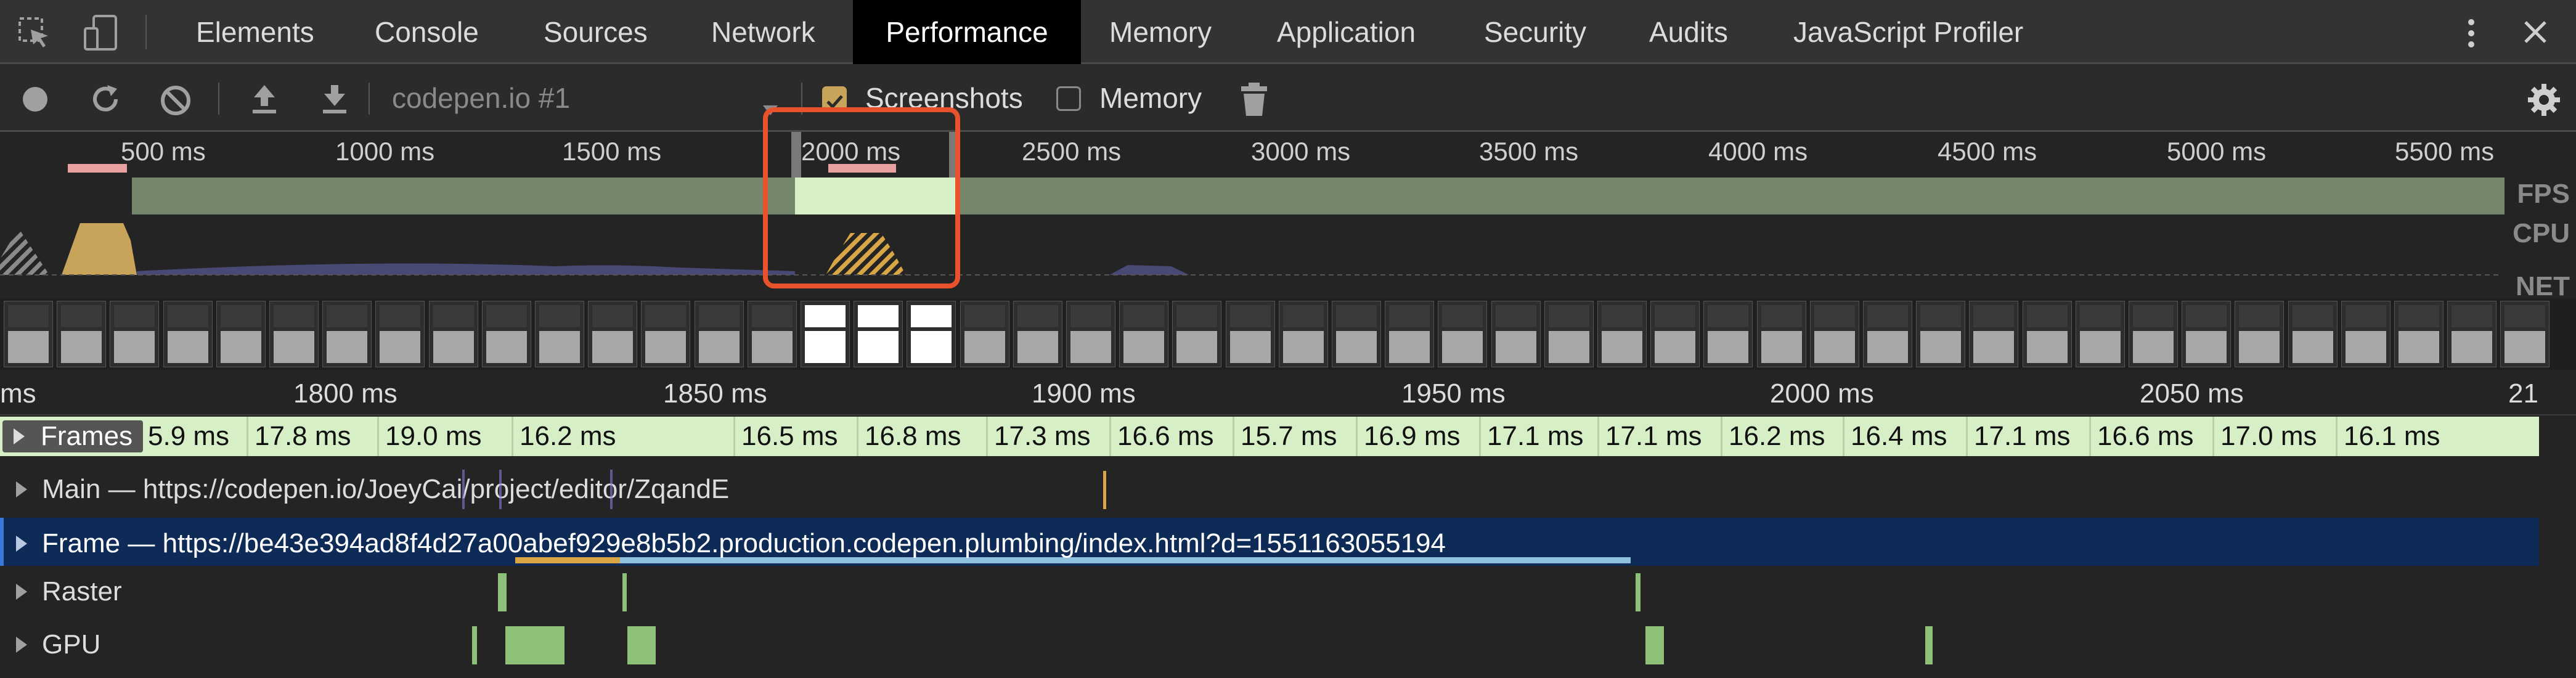 The height and width of the screenshot is (678, 2576). What do you see at coordinates (1688, 32) in the screenshot?
I see `tab-audits: Audits` at bounding box center [1688, 32].